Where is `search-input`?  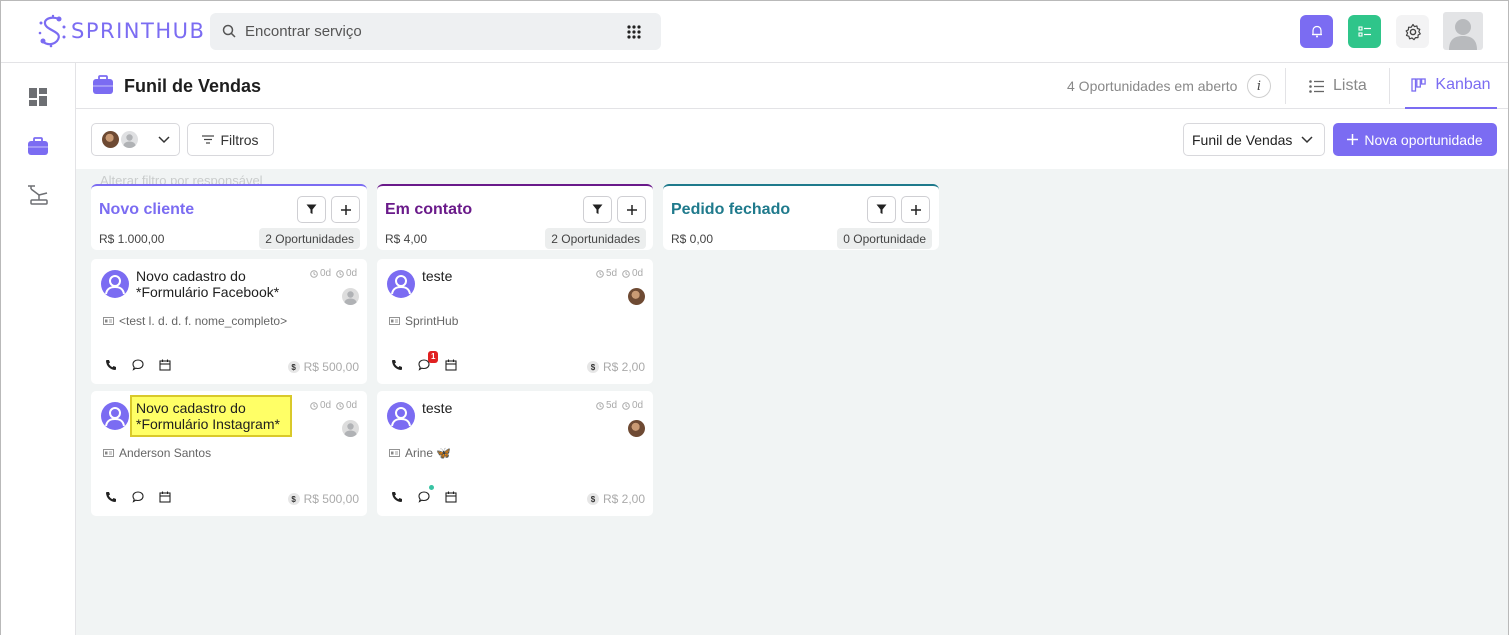 search-input is located at coordinates (425, 31).